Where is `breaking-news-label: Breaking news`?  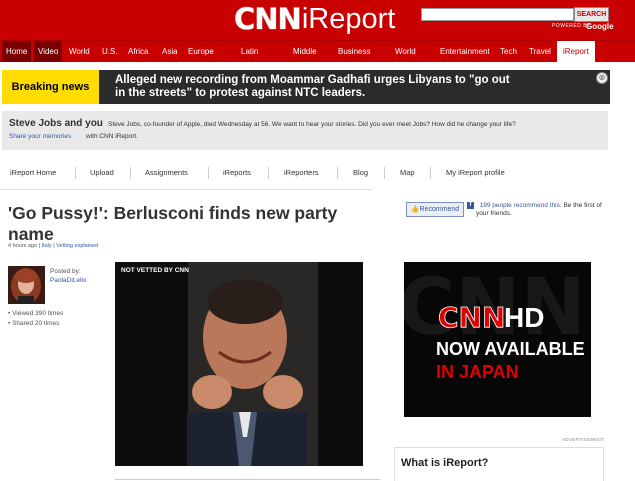 breaking-news-label: Breaking news is located at coordinates (50, 87).